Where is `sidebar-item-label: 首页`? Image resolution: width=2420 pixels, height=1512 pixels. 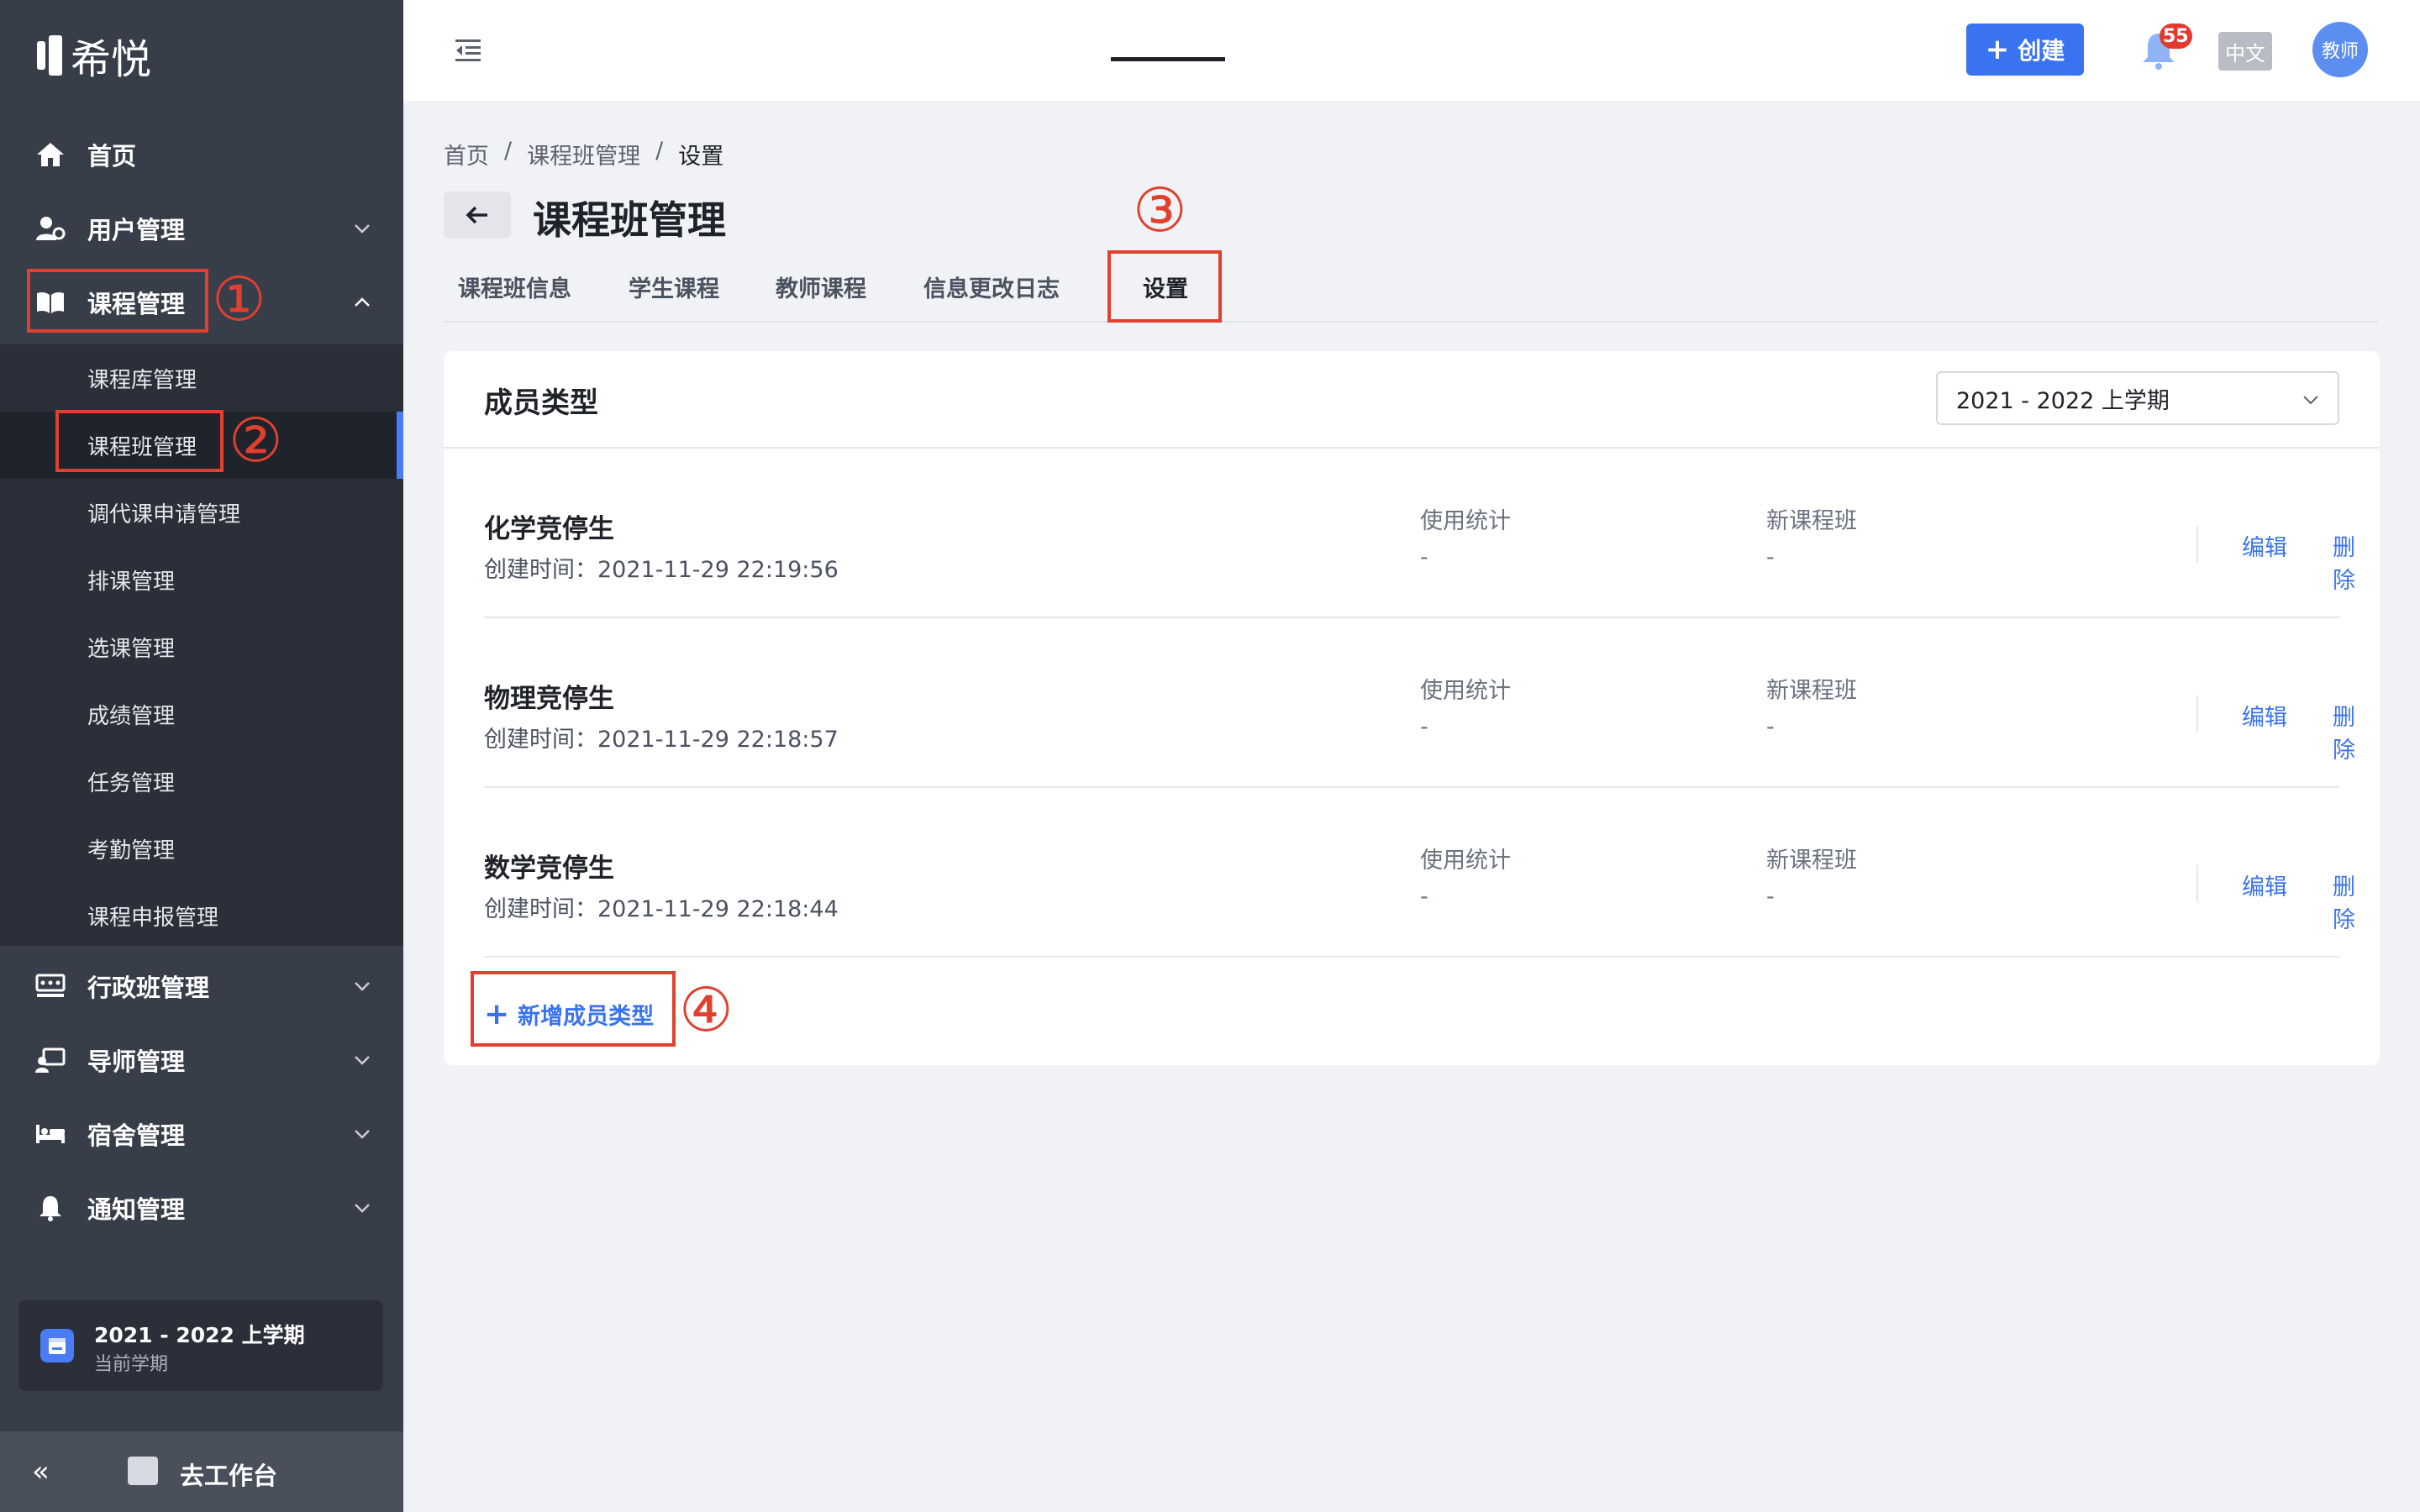 sidebar-item-label: 首页 is located at coordinates (112, 156).